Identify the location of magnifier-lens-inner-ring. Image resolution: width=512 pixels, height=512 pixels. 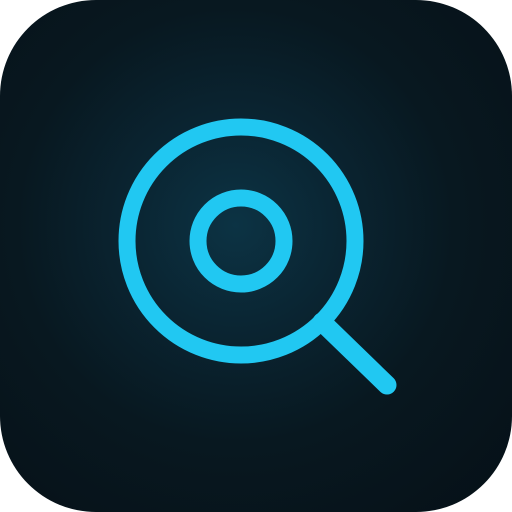
(241, 241).